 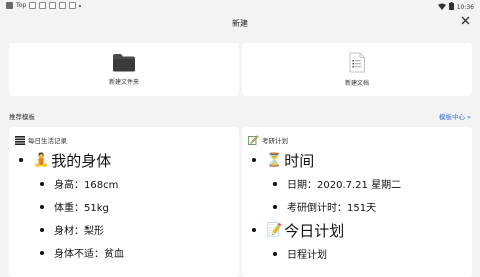 What do you see at coordinates (274, 230) in the screenshot?
I see `memo-emoji-icon: 📝` at bounding box center [274, 230].